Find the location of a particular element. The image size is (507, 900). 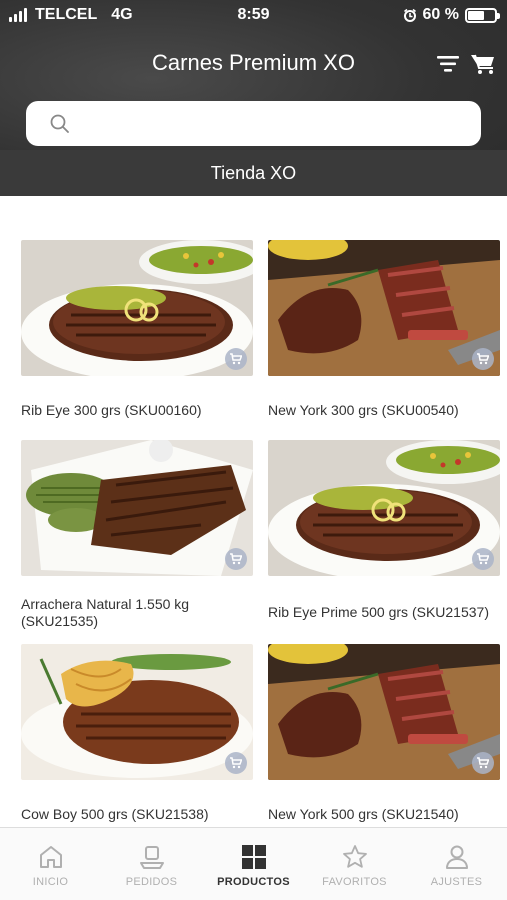

user-icon is located at coordinates (457, 857).